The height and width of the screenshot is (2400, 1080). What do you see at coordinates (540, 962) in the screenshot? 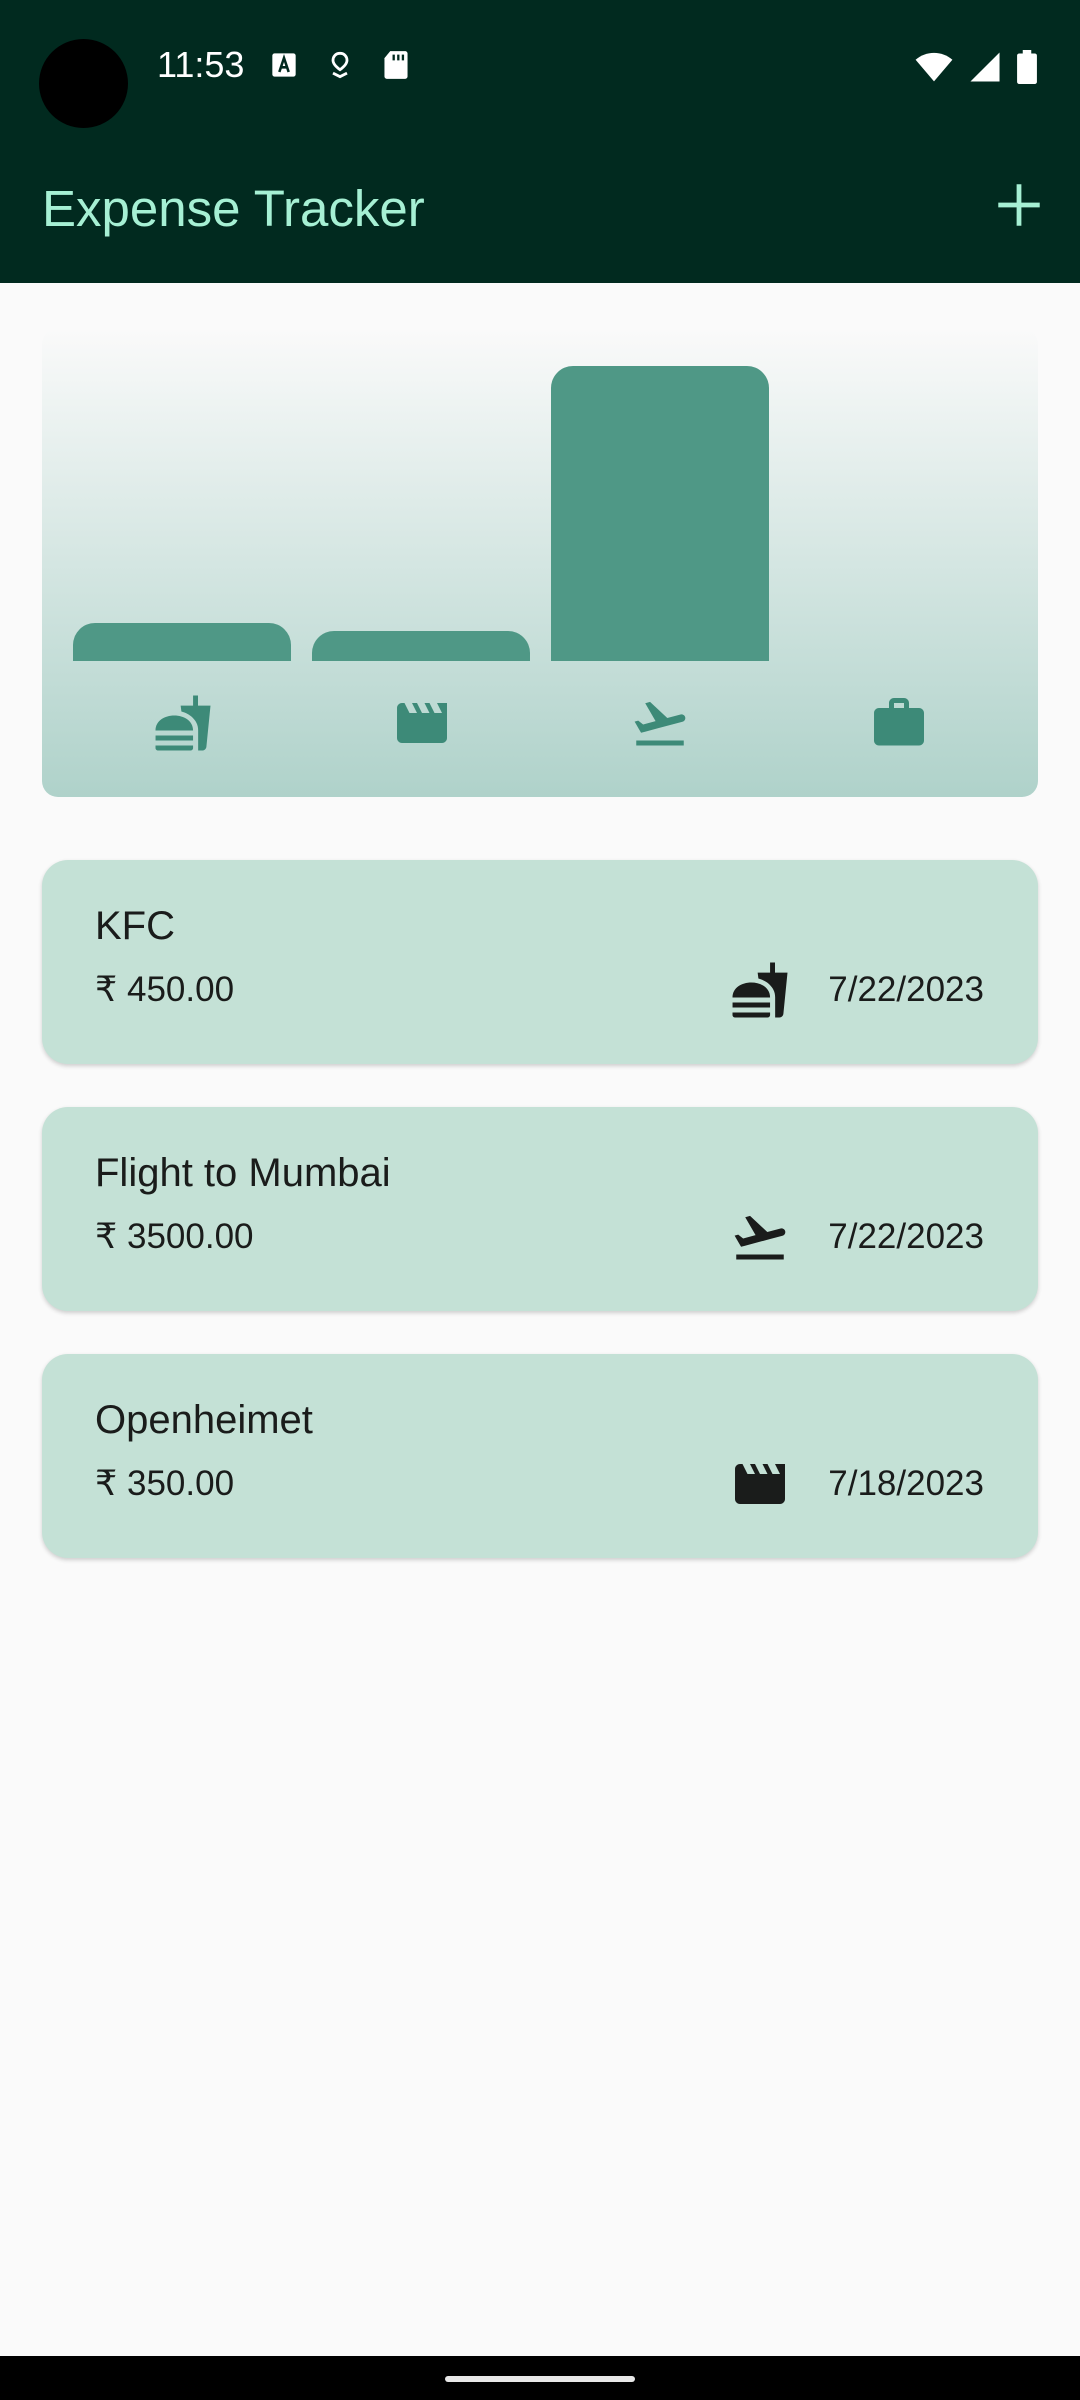
I see `expense-item: KFC ₹ 450.00 7/22/2023` at bounding box center [540, 962].